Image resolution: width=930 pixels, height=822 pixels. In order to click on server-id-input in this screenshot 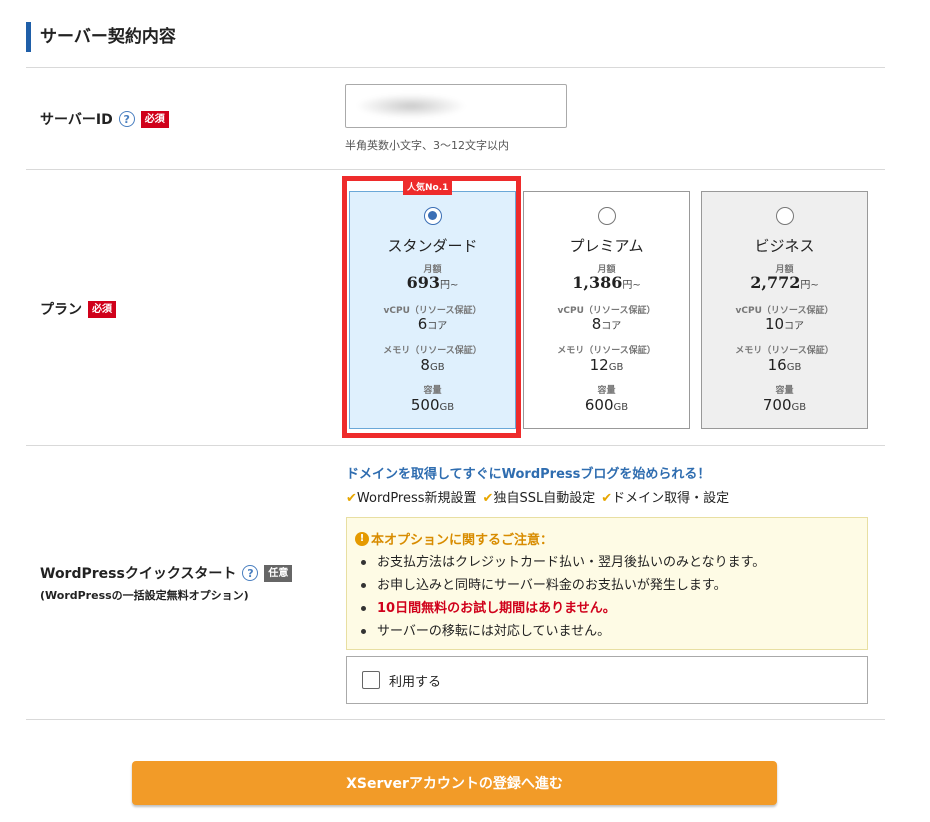, I will do `click(456, 106)`.